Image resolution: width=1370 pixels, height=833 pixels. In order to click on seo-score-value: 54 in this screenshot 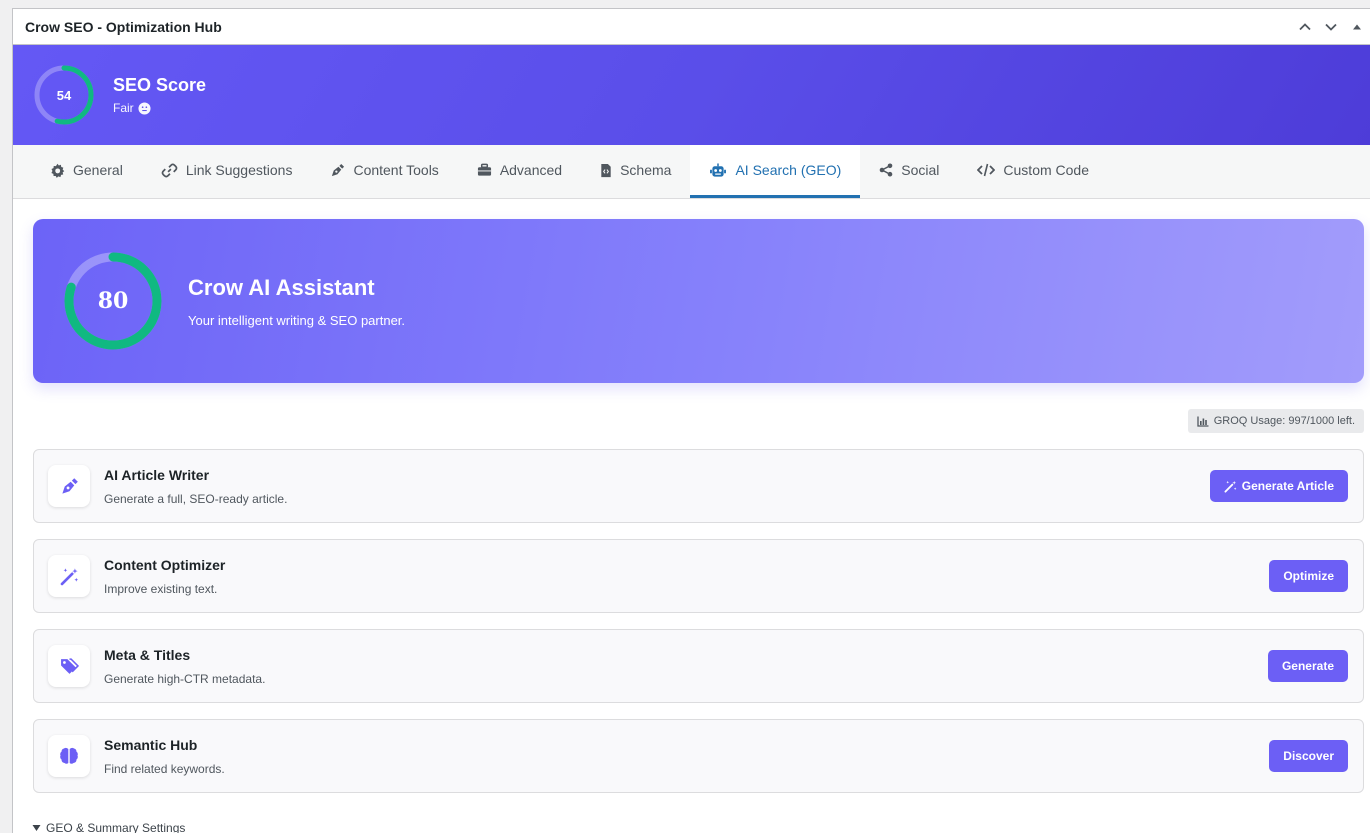, I will do `click(64, 95)`.